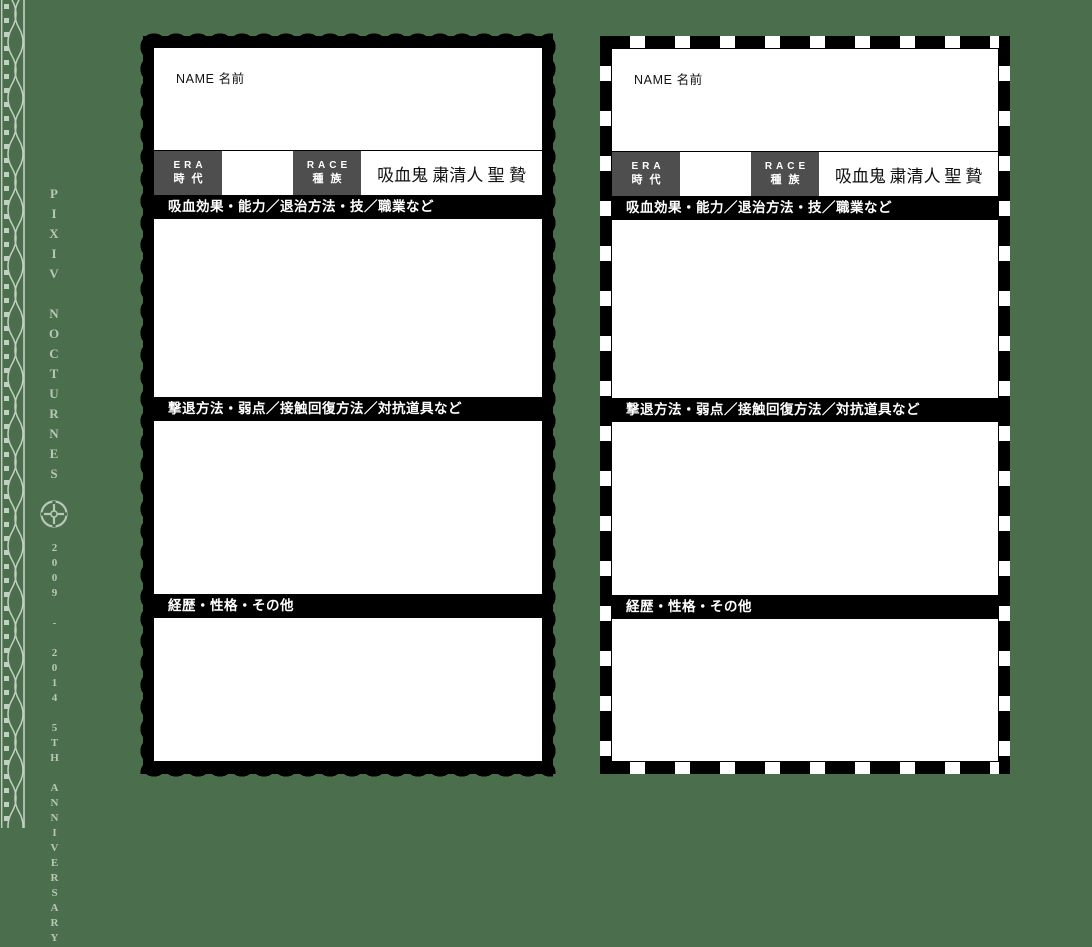 Image resolution: width=1092 pixels, height=947 pixels. What do you see at coordinates (13, 414) in the screenshot?
I see `decorative-border-ornament` at bounding box center [13, 414].